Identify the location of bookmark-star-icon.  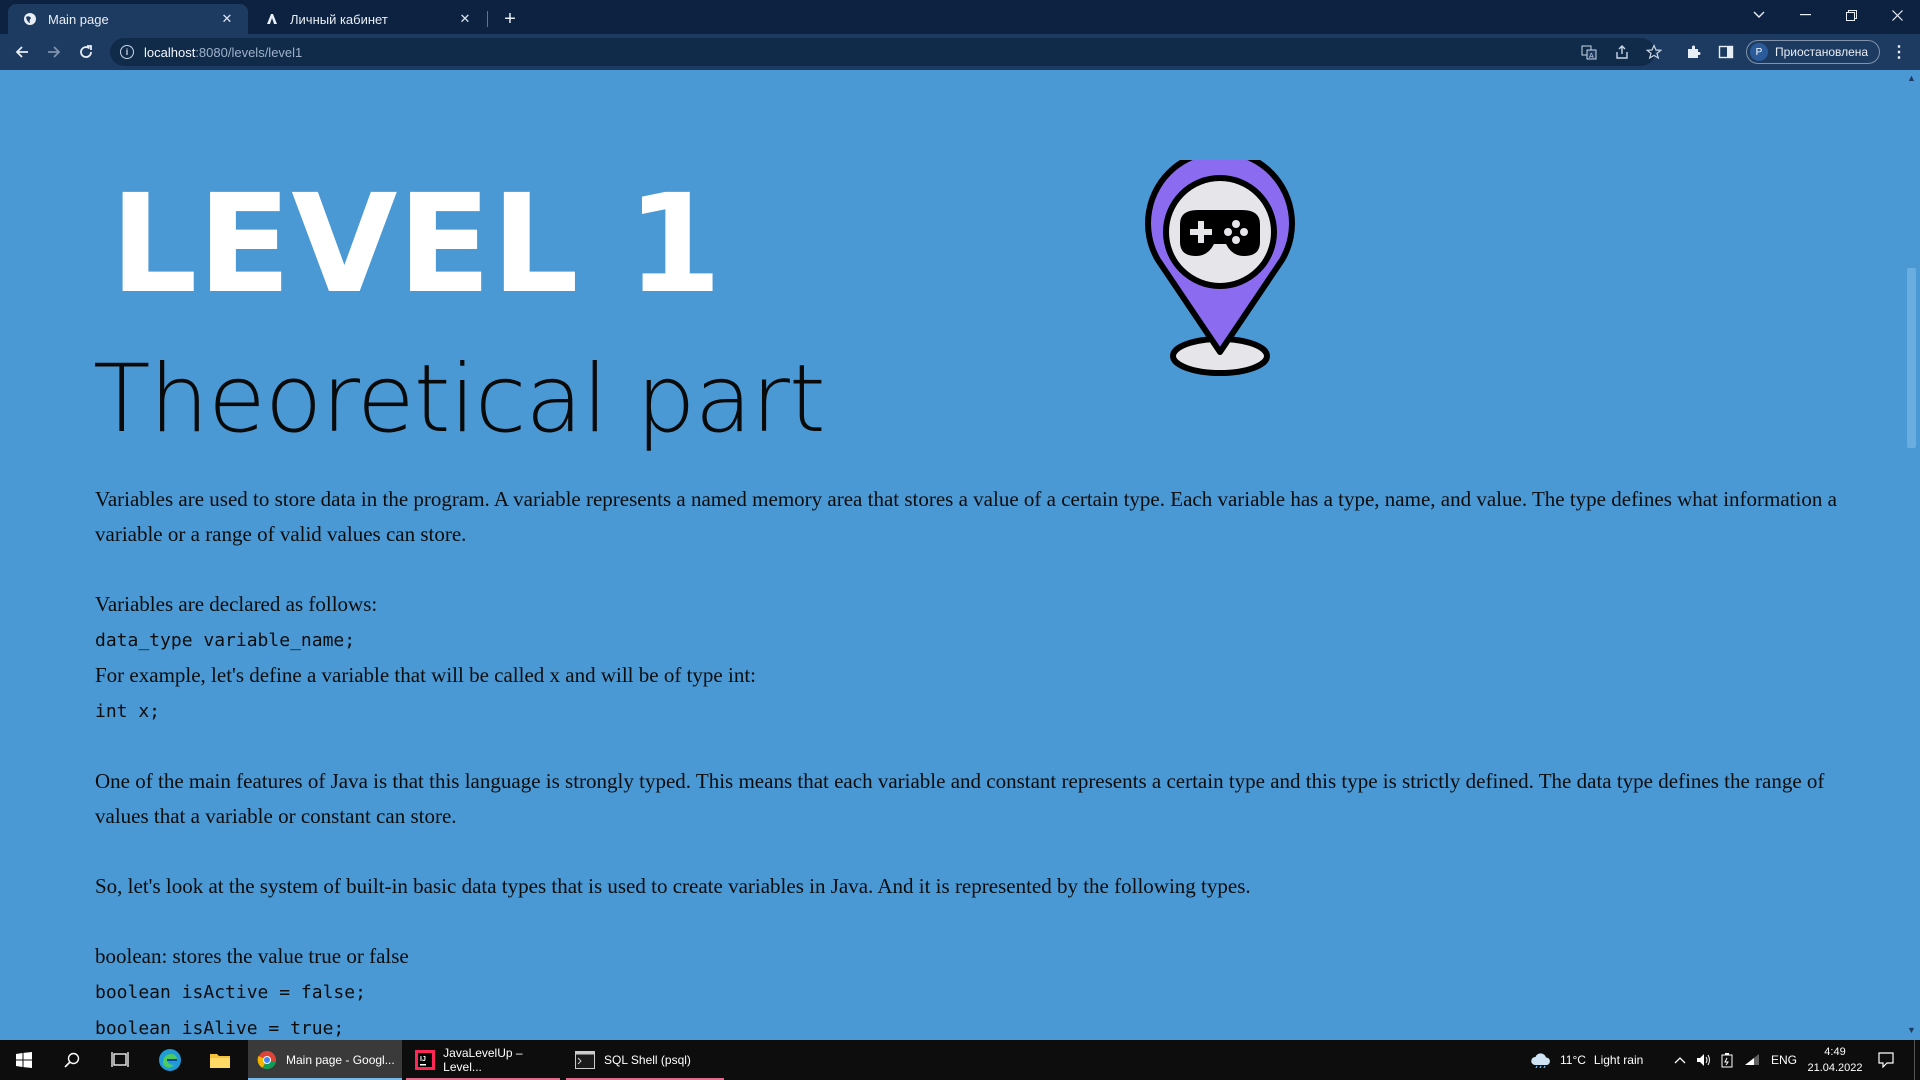
(1654, 52).